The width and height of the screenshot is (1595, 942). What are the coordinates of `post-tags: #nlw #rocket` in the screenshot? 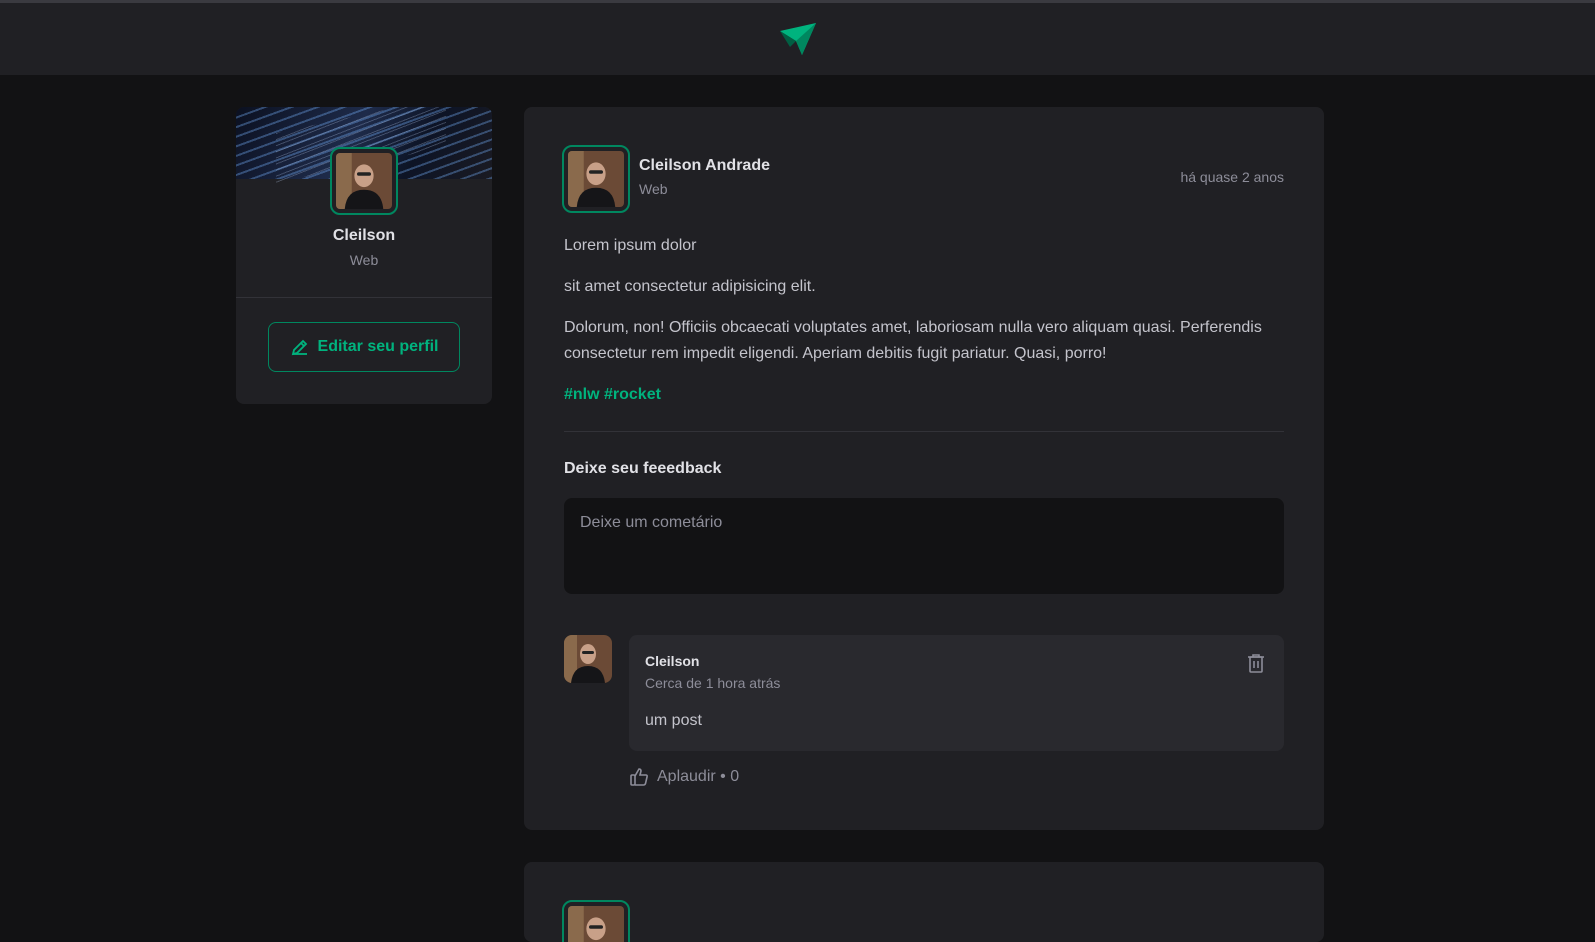 It's located at (924, 395).